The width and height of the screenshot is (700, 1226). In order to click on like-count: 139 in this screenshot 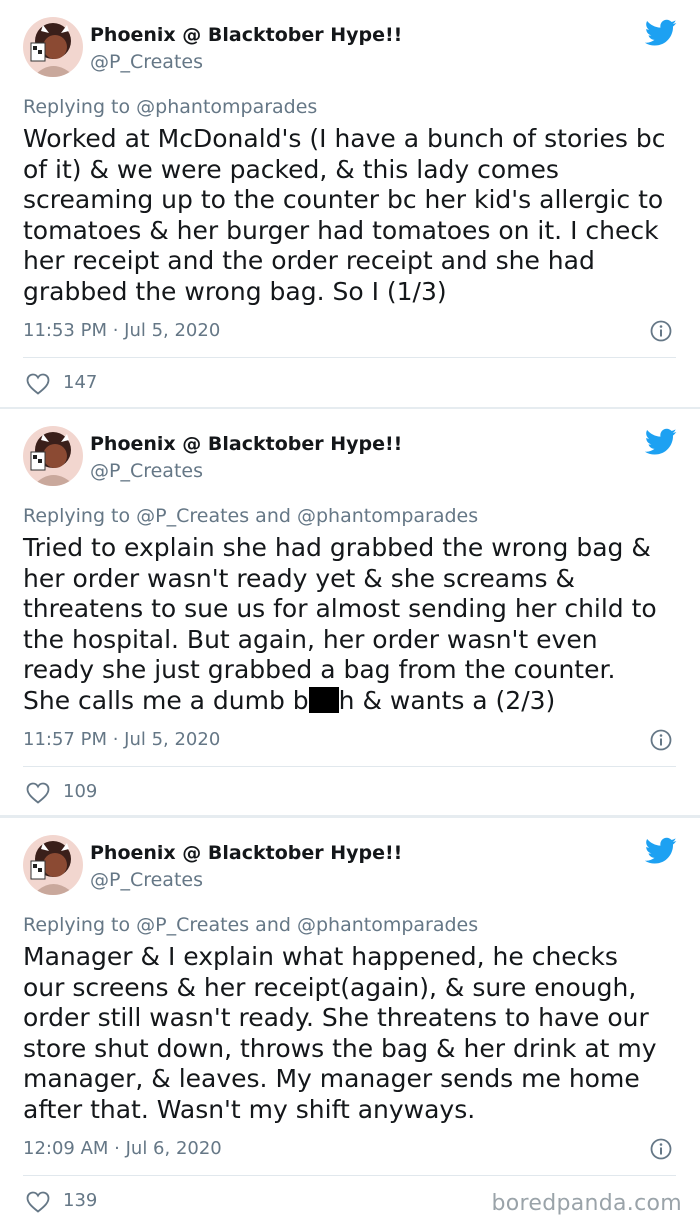, I will do `click(80, 1200)`.